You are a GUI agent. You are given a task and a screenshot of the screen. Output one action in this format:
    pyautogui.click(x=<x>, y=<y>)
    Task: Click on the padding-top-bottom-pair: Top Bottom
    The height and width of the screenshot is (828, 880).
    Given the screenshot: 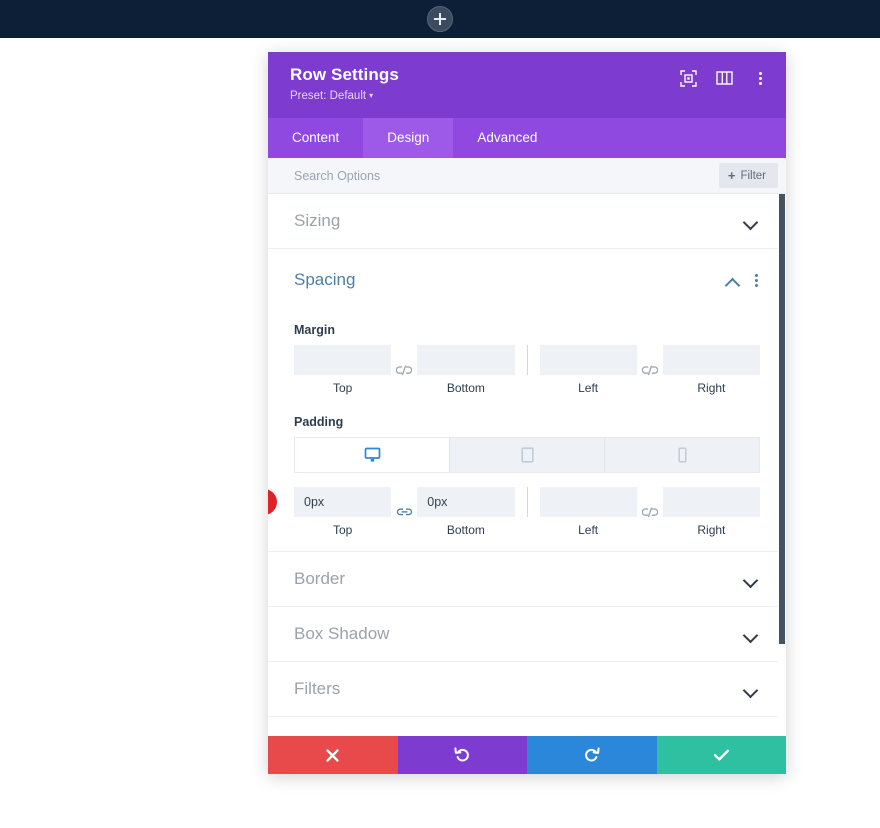 What is the action you would take?
    pyautogui.click(x=404, y=512)
    